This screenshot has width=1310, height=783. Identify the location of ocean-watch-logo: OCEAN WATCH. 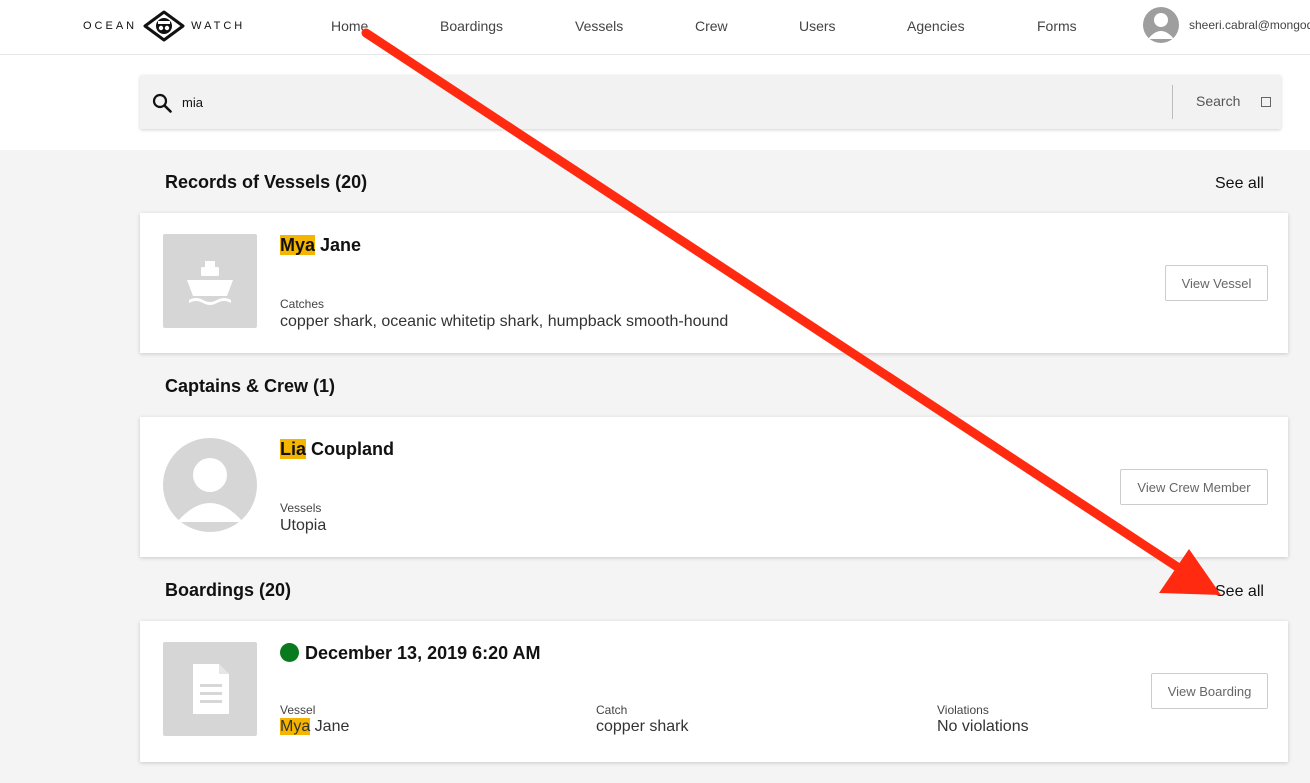
(164, 26).